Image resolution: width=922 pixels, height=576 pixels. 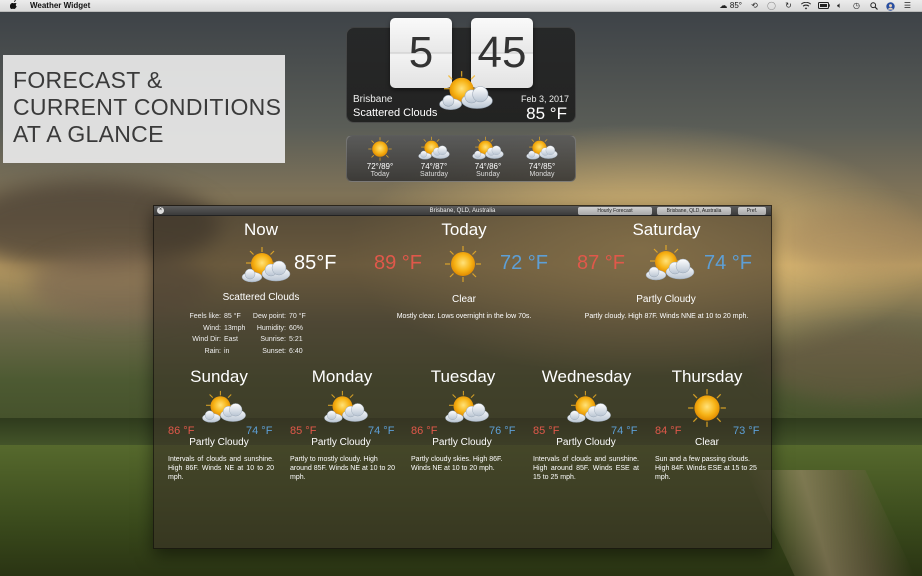 I want to click on close-icon: ×, so click(x=160, y=210).